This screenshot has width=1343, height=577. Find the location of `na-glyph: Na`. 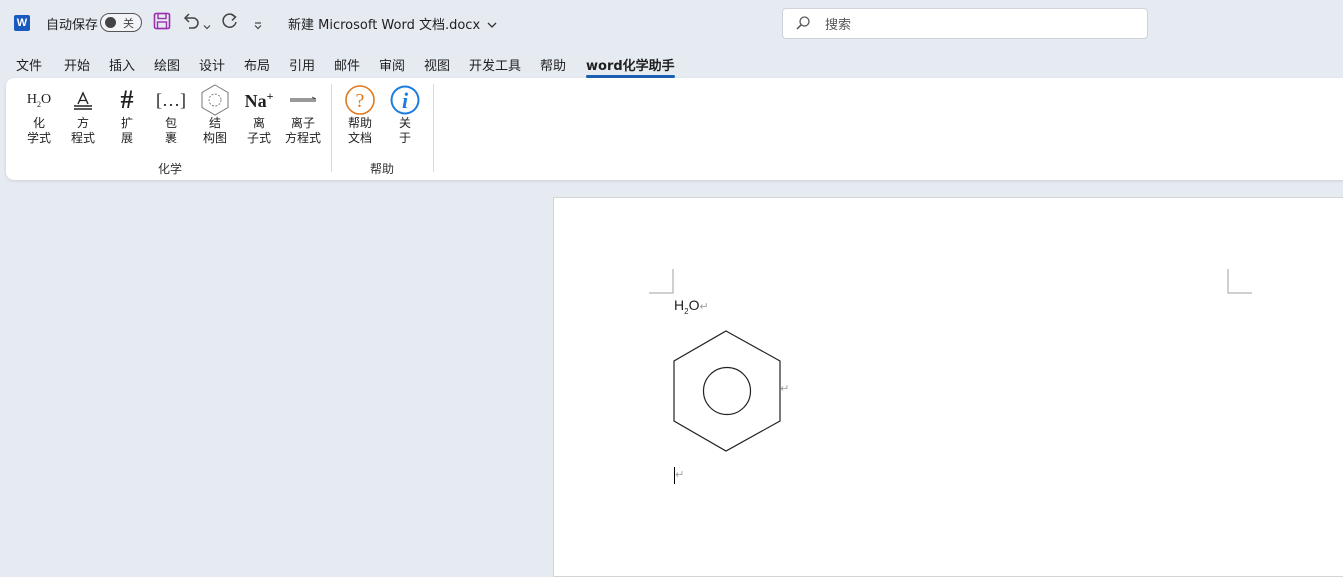

na-glyph: Na is located at coordinates (255, 100).